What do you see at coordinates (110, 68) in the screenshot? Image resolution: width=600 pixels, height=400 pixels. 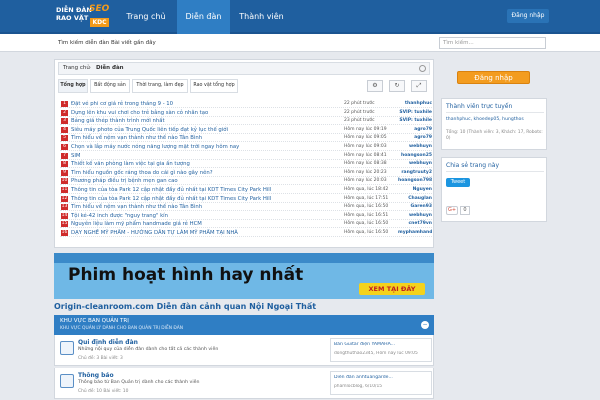 I see `breadcrumb-forums: Diễn đàn` at bounding box center [110, 68].